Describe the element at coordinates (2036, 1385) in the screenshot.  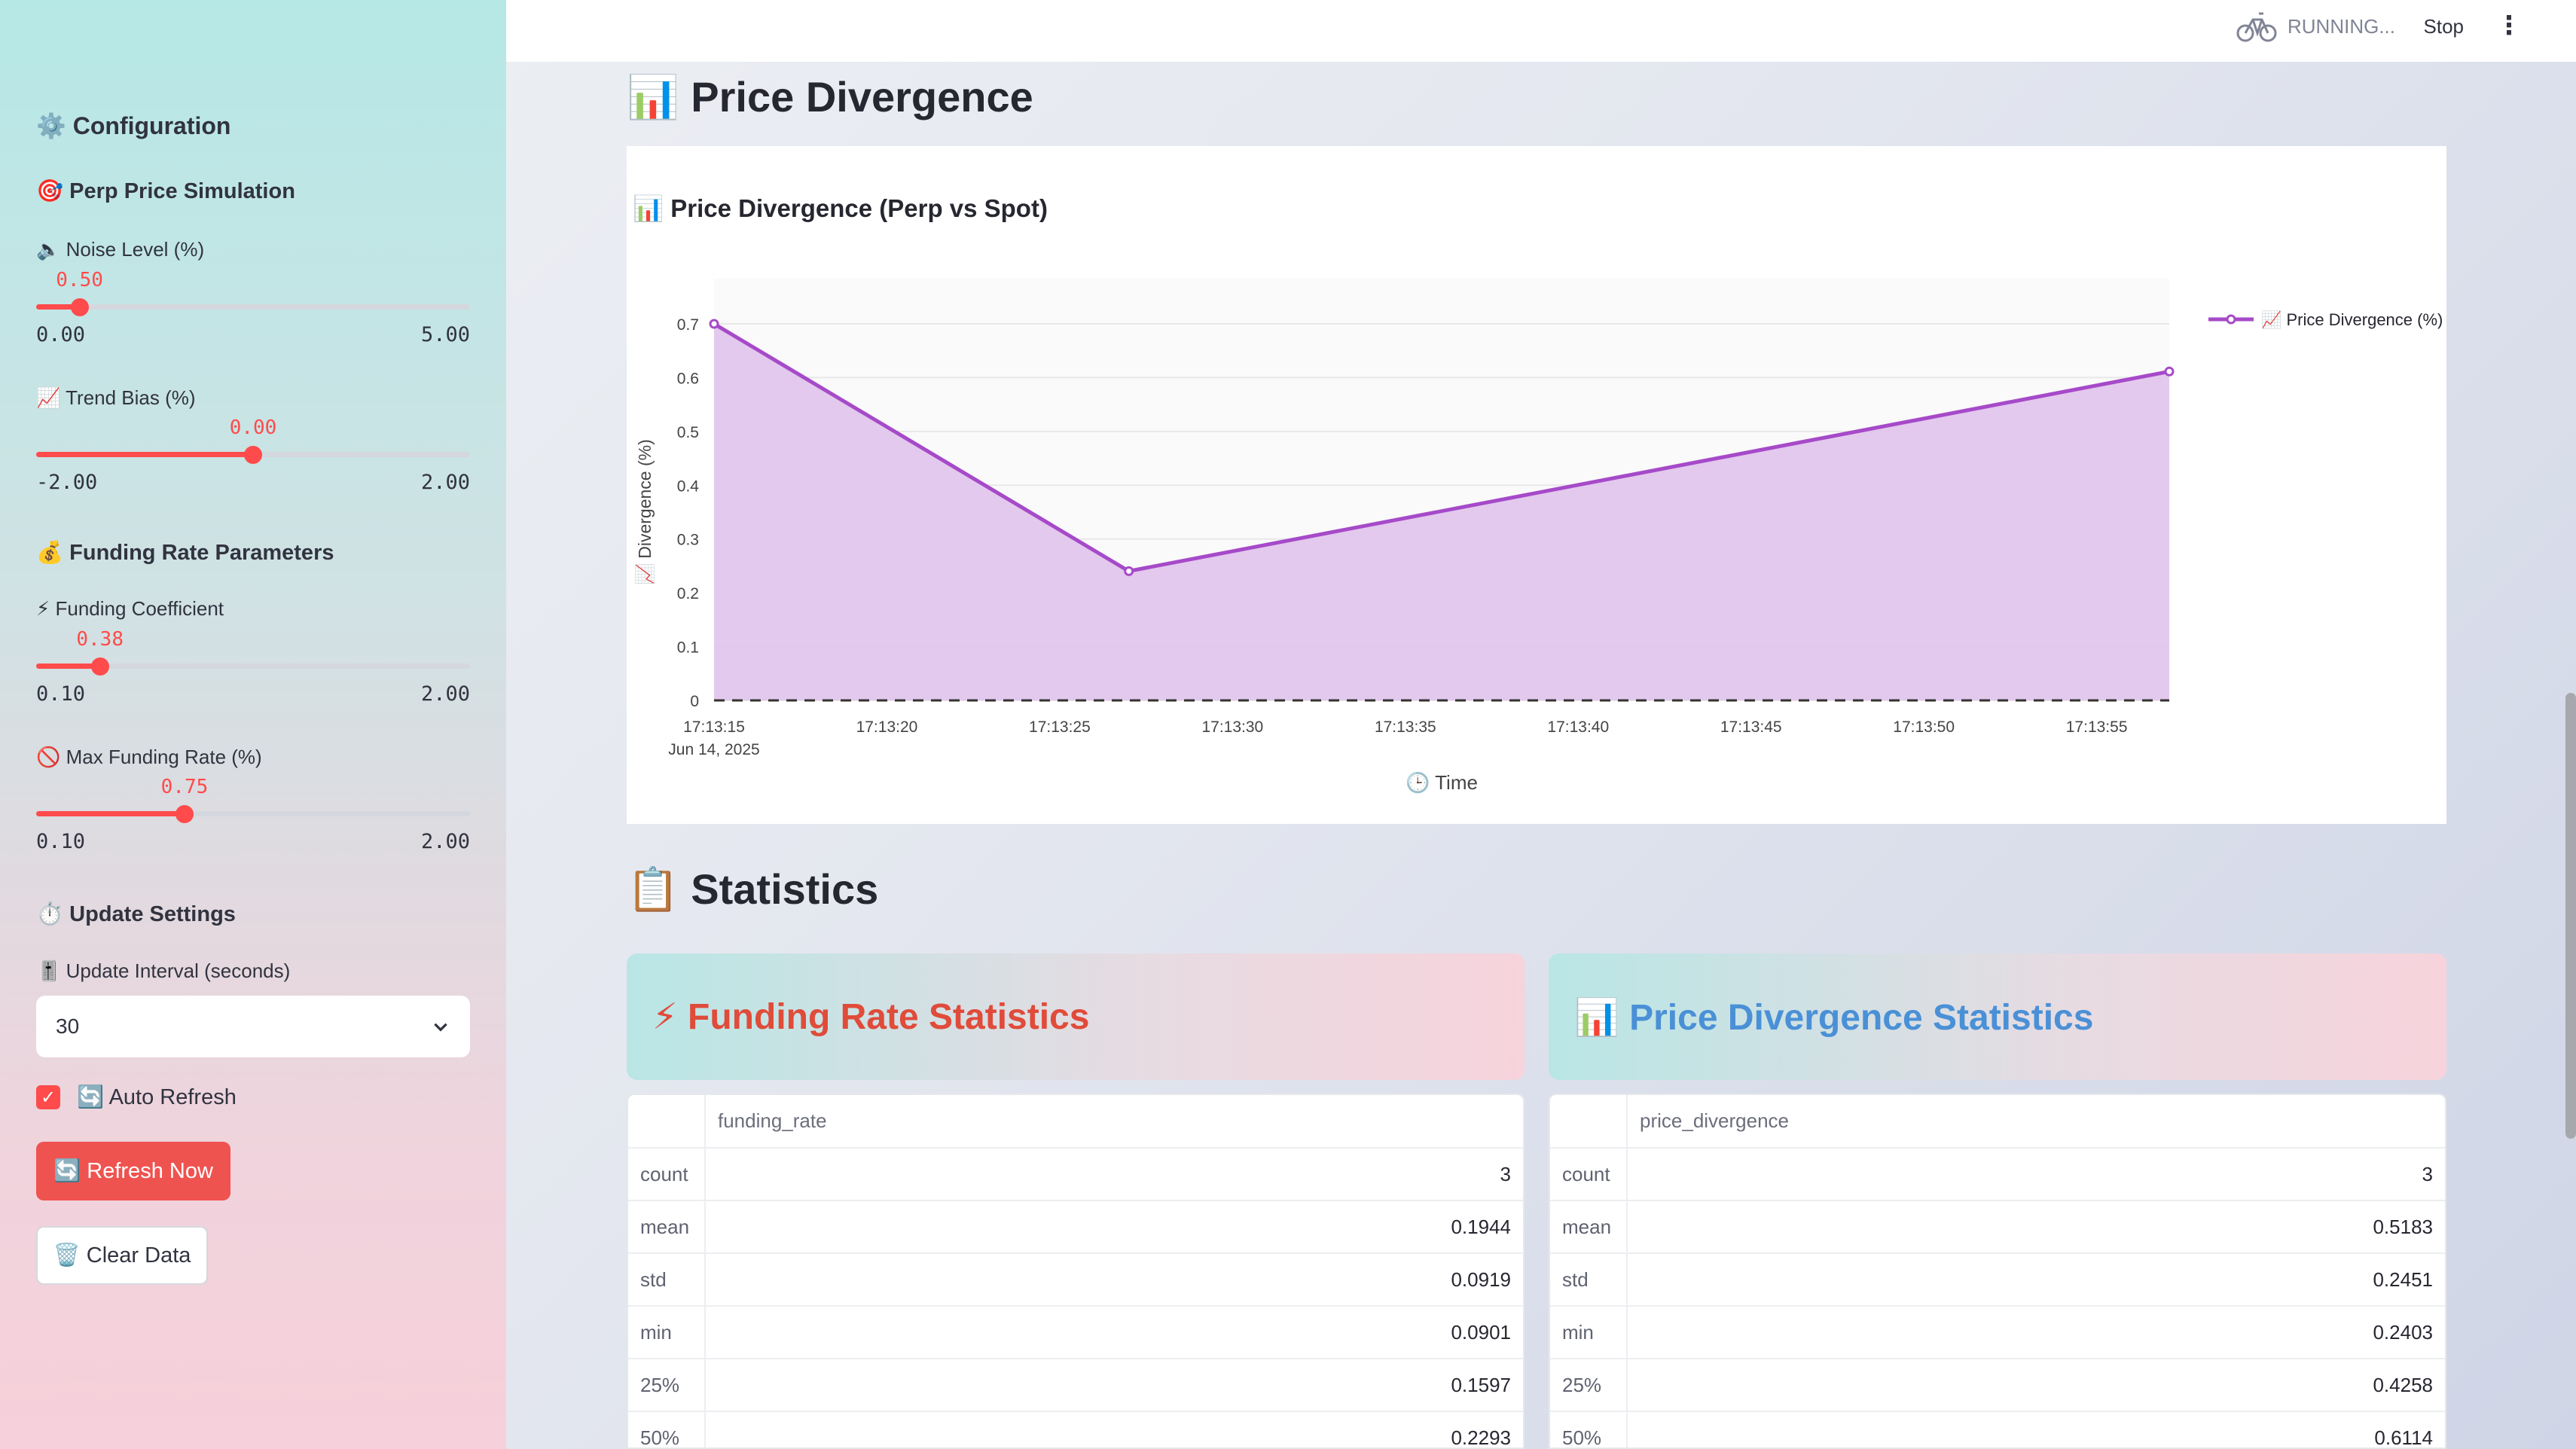
I see `row-value: 0.4258` at that location.